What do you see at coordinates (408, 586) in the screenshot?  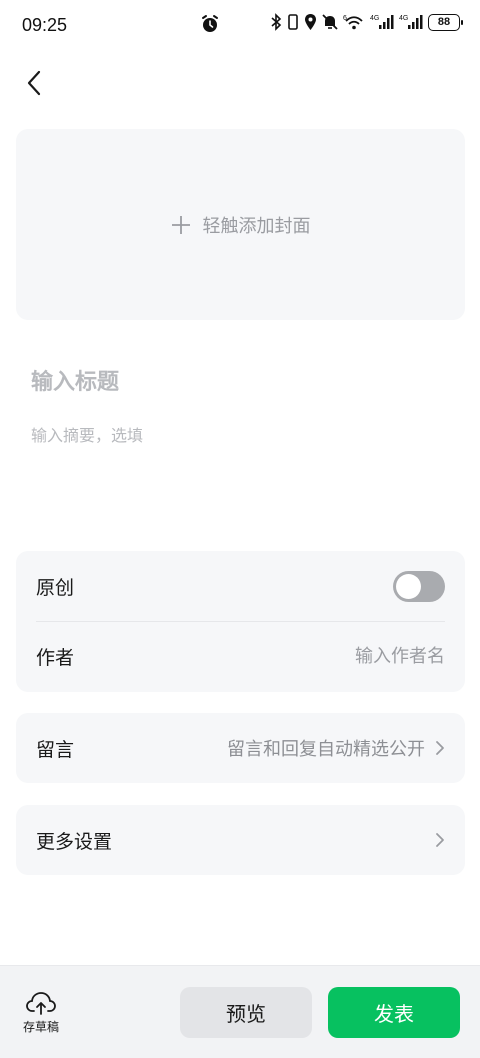 I see `toggle-knob` at bounding box center [408, 586].